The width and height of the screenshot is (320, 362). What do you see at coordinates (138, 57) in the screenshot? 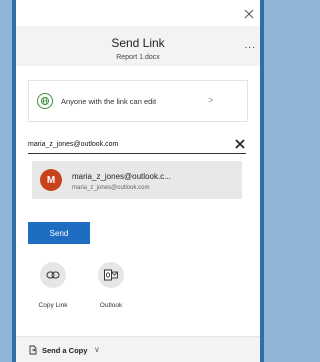
I see `file-name: Report 1.docx` at bounding box center [138, 57].